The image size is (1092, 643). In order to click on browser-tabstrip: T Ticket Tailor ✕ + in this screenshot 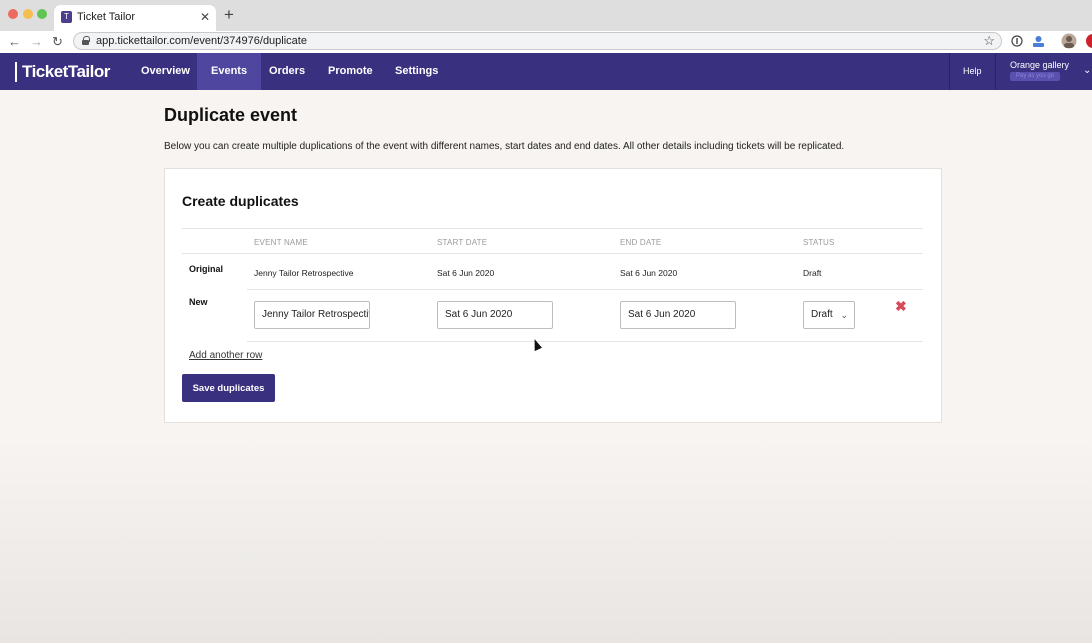, I will do `click(546, 15)`.